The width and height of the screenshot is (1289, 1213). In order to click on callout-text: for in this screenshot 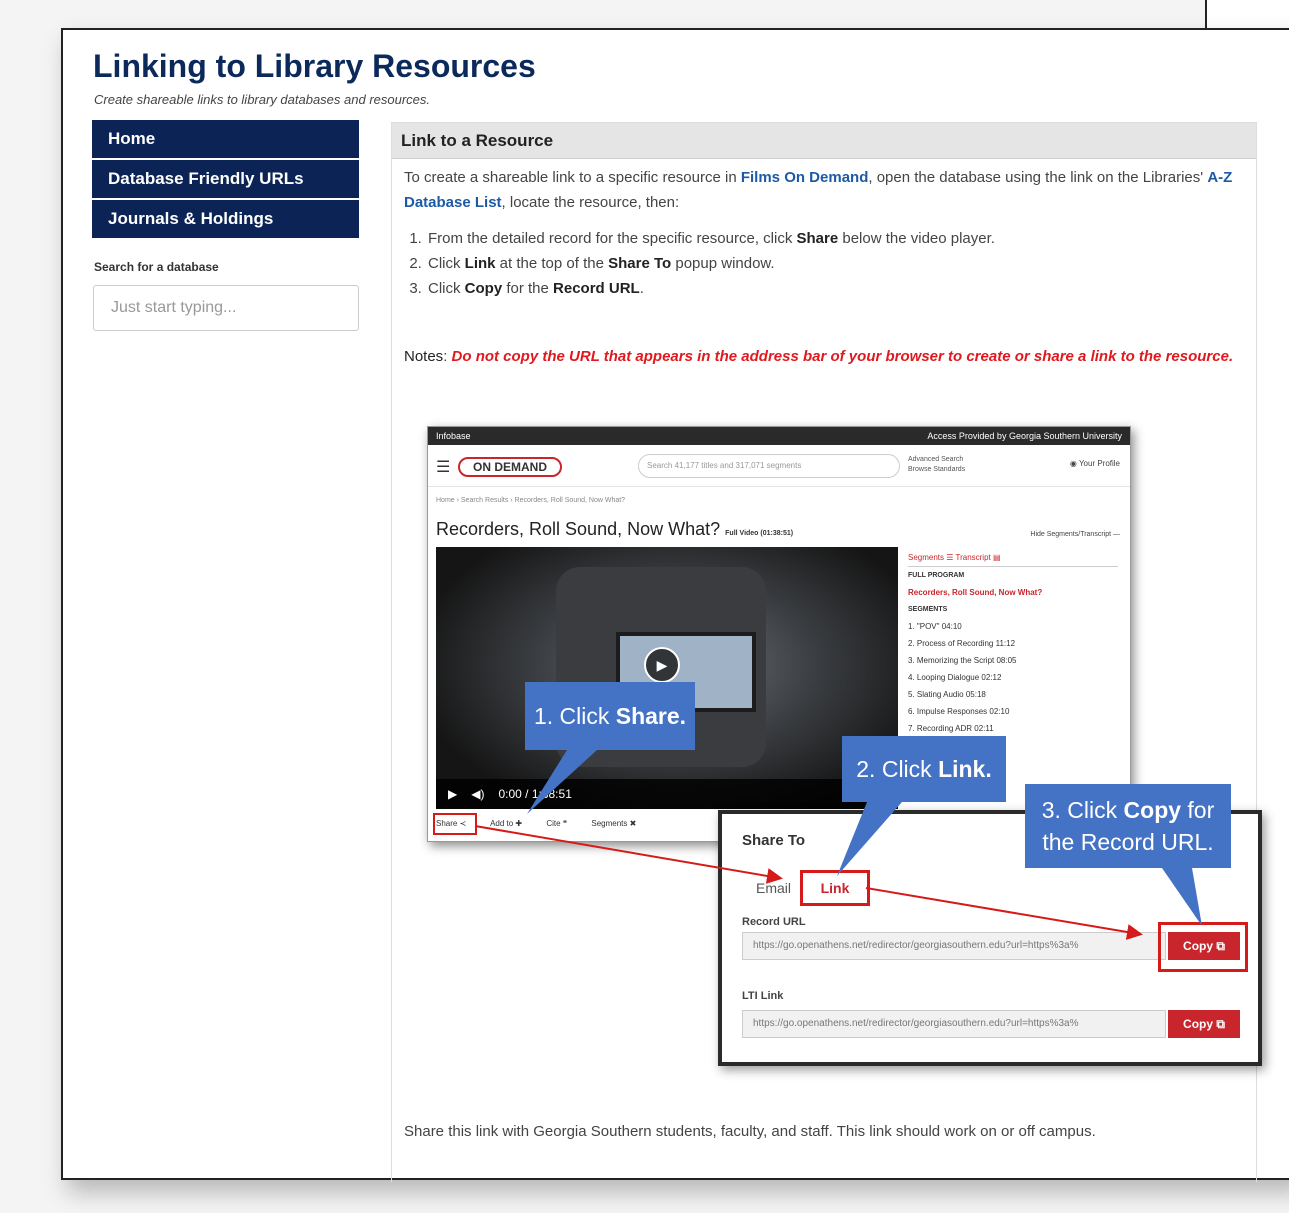, I will do `click(1198, 810)`.